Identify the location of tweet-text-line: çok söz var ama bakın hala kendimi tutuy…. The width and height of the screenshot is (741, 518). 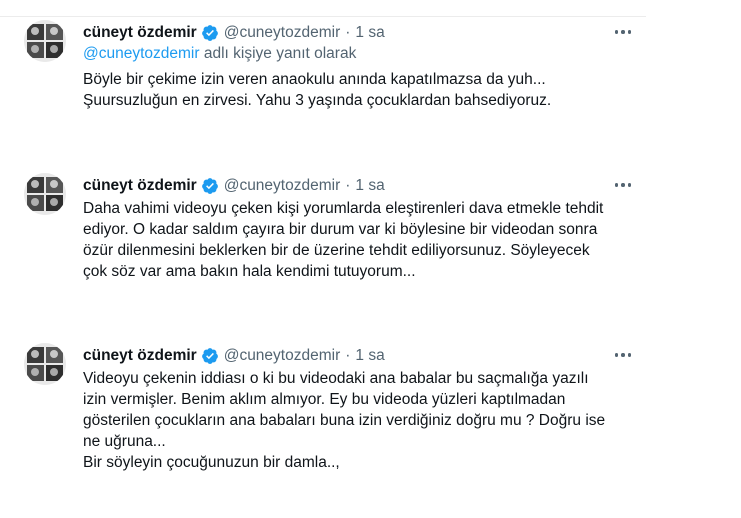
(249, 271).